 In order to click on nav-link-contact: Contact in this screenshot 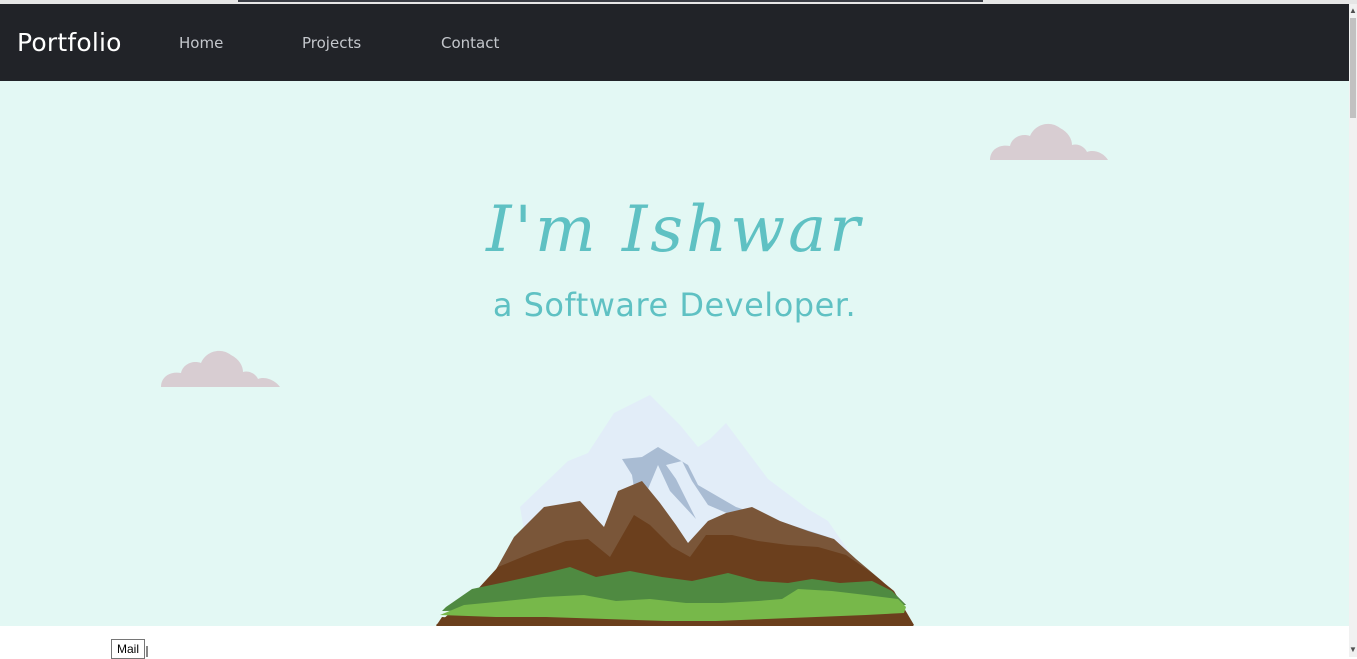, I will do `click(470, 43)`.